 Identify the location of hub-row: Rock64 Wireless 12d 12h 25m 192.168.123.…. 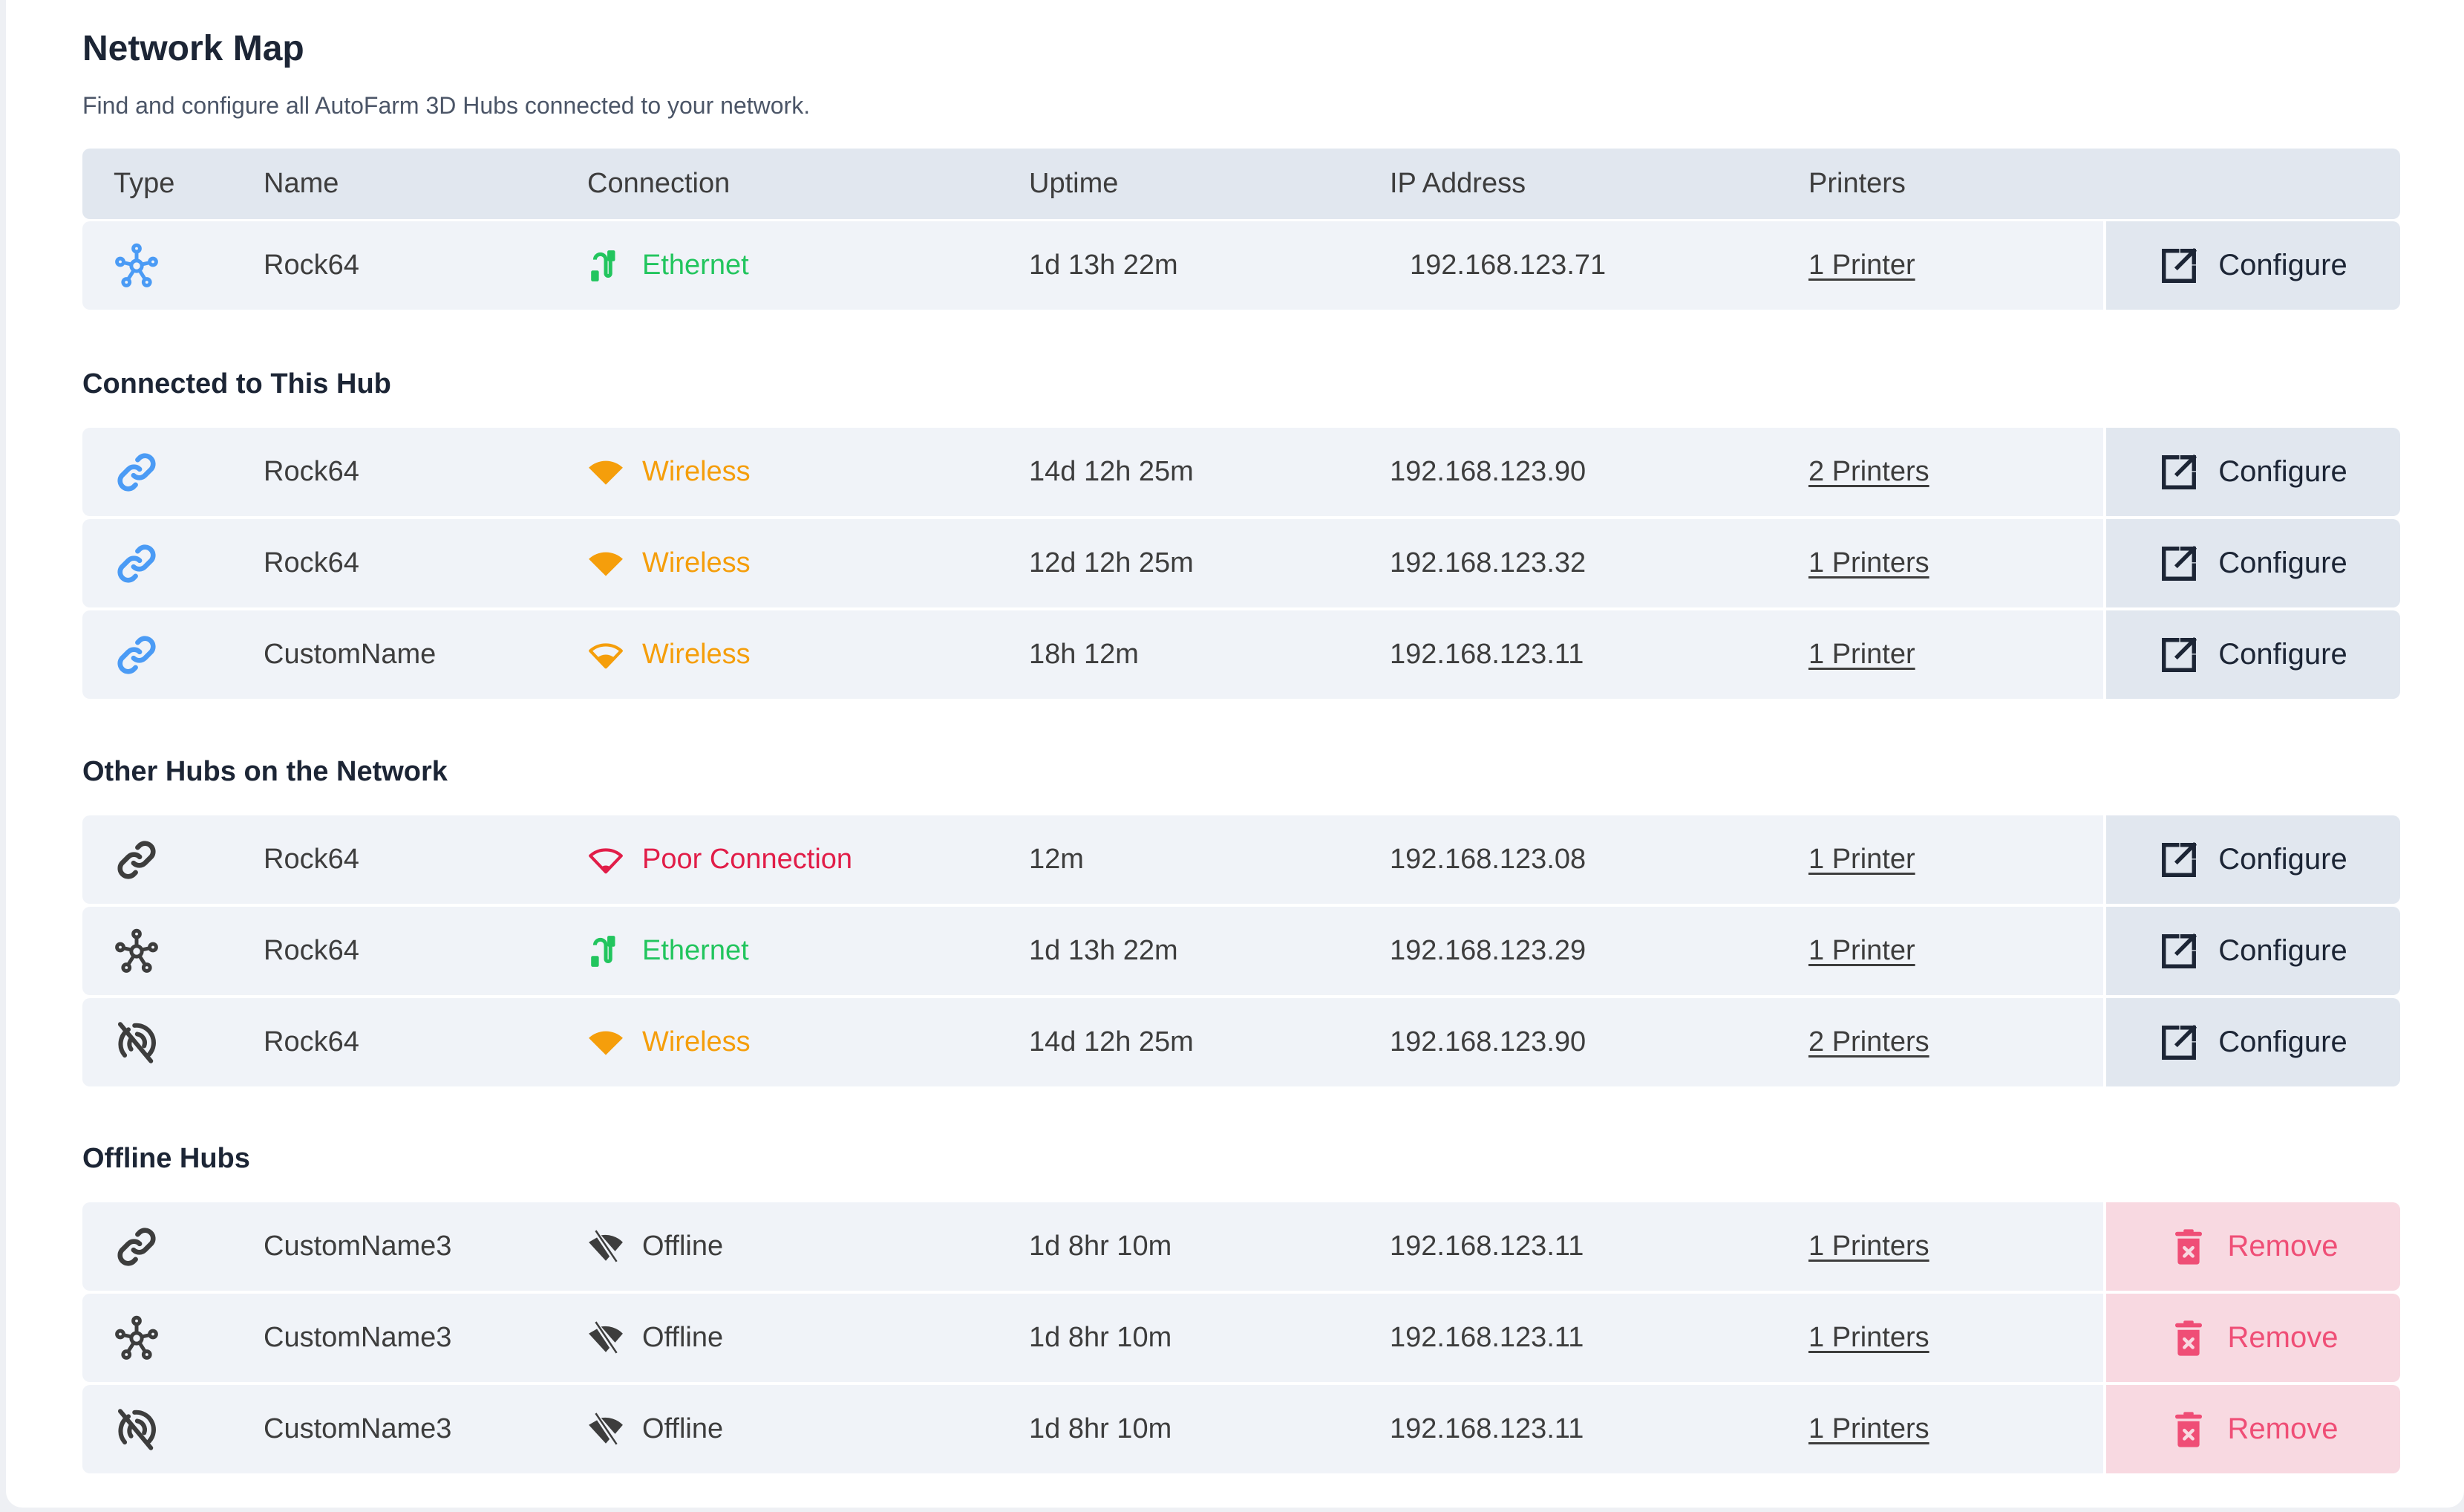
(1241, 563).